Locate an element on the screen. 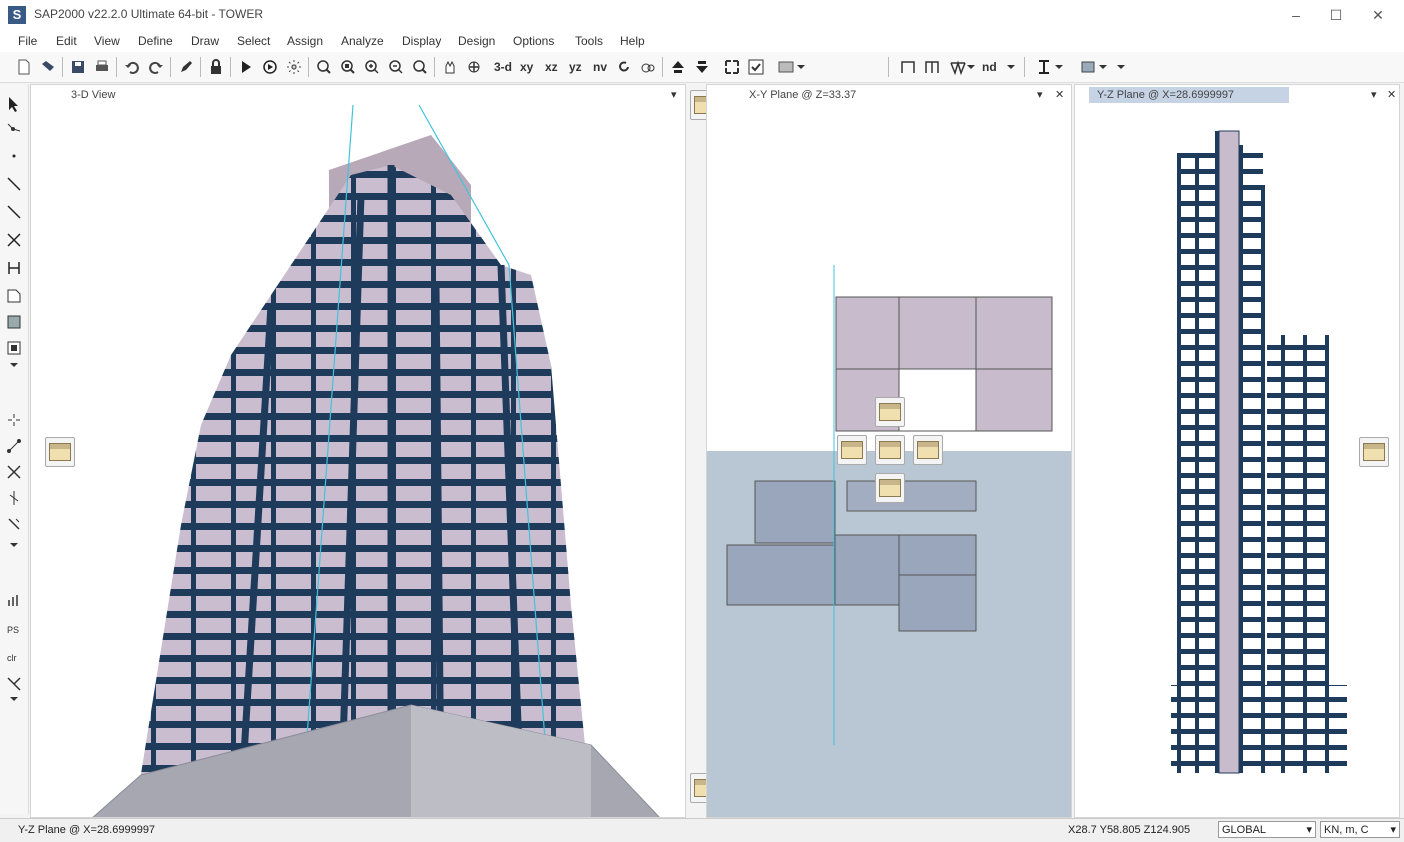 The height and width of the screenshot is (842, 1404). dock-left-button is located at coordinates (60, 452).